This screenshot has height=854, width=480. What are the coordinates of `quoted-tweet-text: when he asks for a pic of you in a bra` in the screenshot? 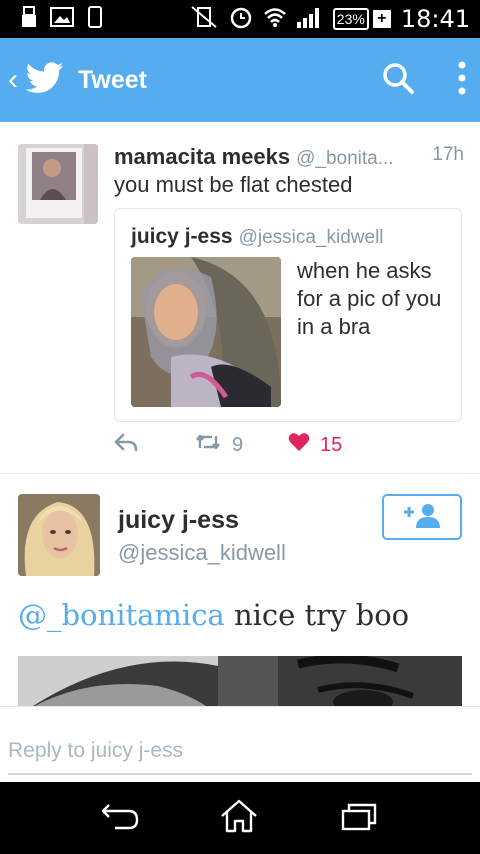 It's located at (369, 298).